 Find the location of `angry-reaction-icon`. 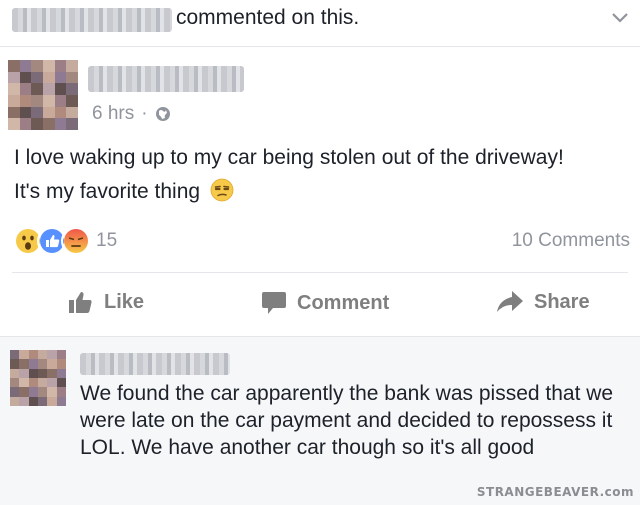

angry-reaction-icon is located at coordinates (76, 241).